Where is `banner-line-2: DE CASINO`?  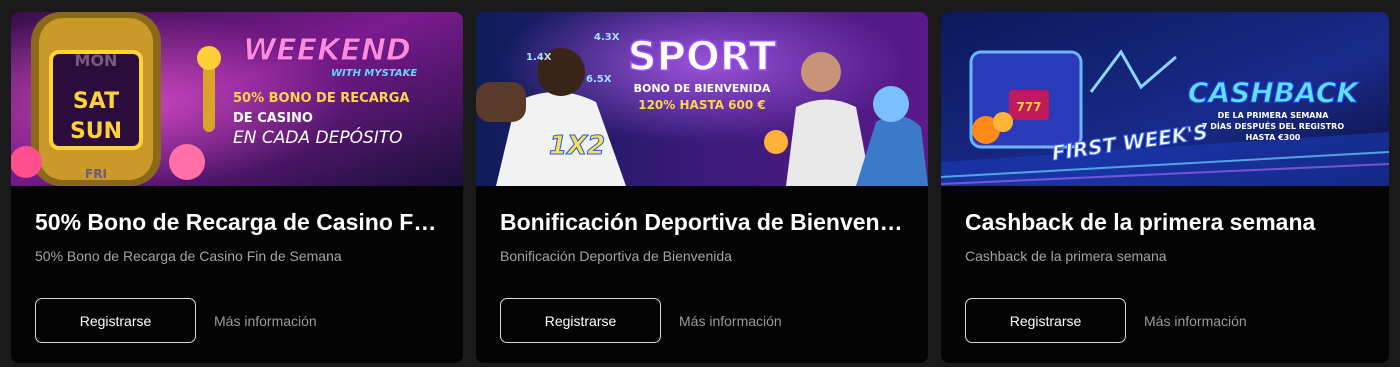
banner-line-2: DE CASINO is located at coordinates (273, 118).